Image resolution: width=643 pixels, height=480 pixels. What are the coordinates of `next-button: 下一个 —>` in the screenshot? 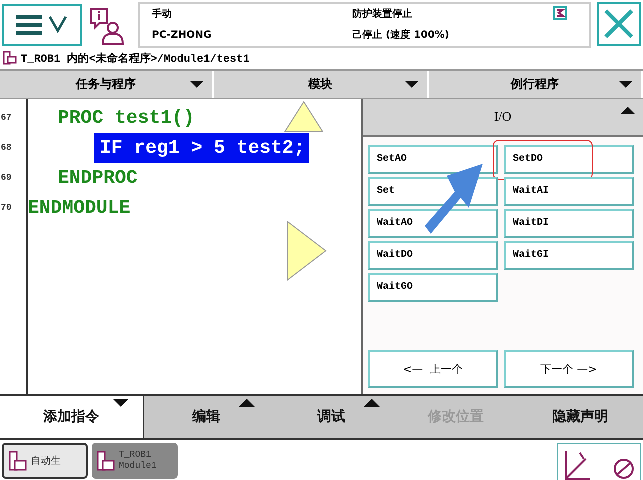 It's located at (569, 369).